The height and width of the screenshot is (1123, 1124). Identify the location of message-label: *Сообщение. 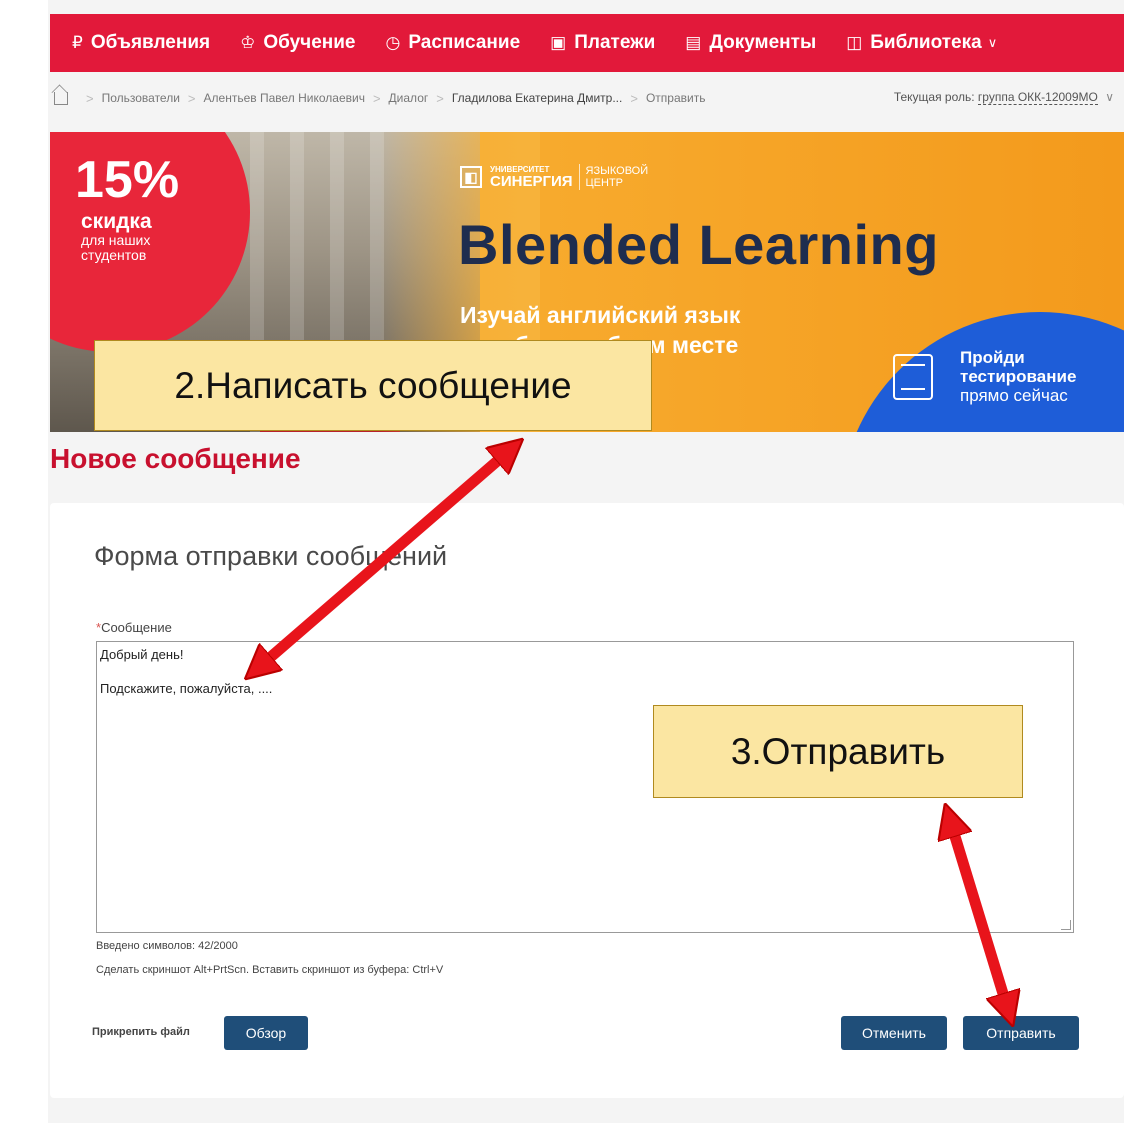
(134, 627).